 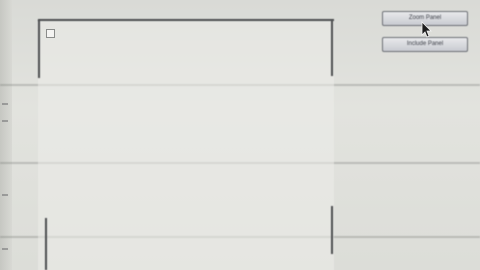 What do you see at coordinates (6, 135) in the screenshot?
I see `left-edge-strip` at bounding box center [6, 135].